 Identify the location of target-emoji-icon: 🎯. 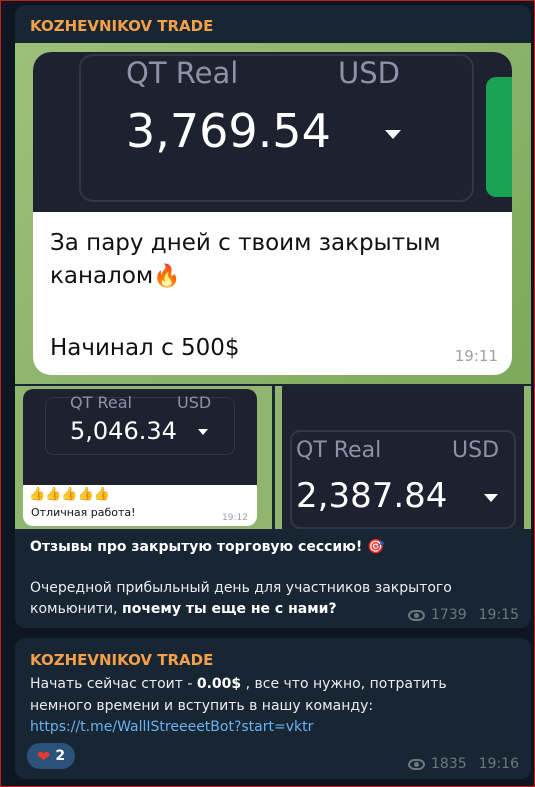
(376, 547).